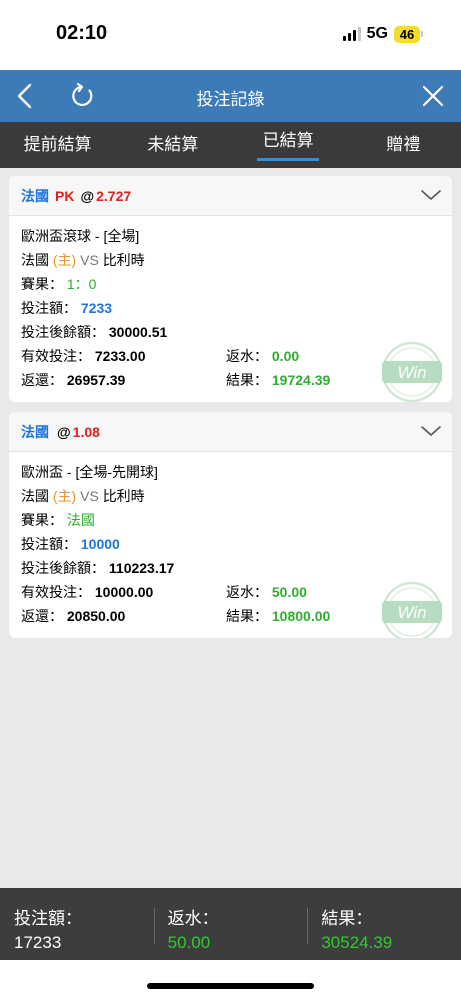 This screenshot has height=1000, width=461. Describe the element at coordinates (82, 33) in the screenshot. I see `status-time: 02:10` at that location.